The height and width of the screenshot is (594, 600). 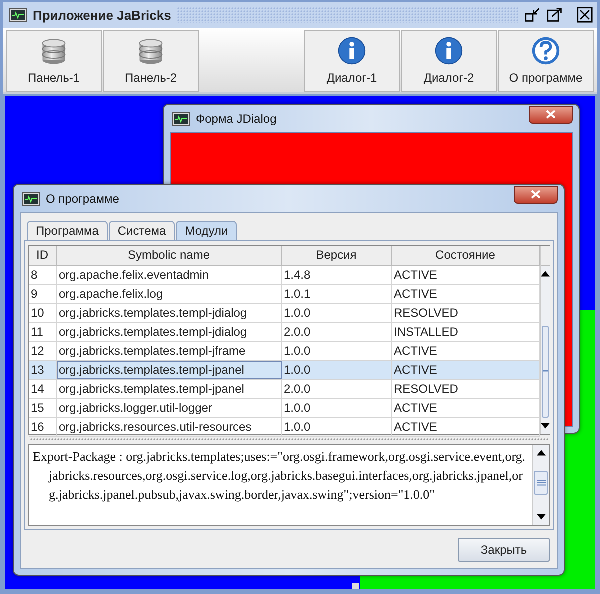 What do you see at coordinates (169, 256) in the screenshot?
I see `column-header: Symbolic name` at bounding box center [169, 256].